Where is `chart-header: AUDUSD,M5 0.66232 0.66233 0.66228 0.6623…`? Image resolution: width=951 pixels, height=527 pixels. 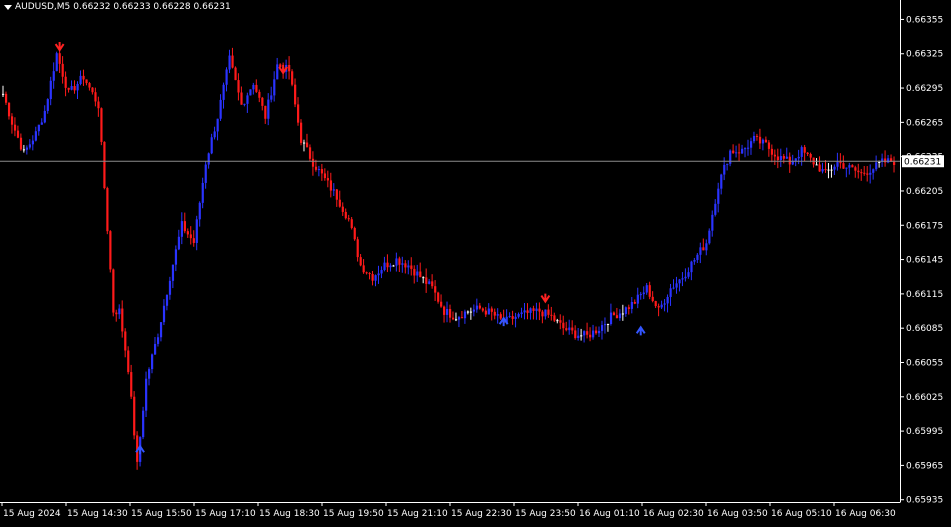 chart-header: AUDUSD,M5 0.66232 0.66233 0.66228 0.6623… is located at coordinates (117, 7).